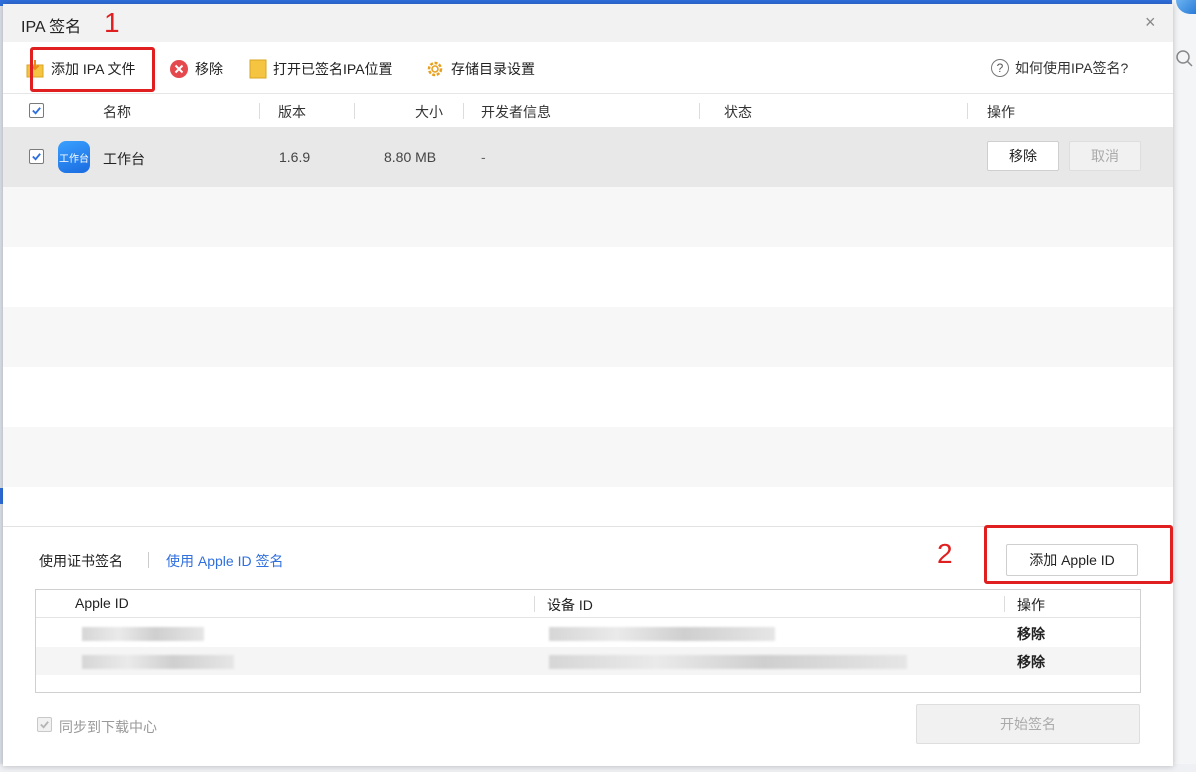  I want to click on open-signed-location-label: 打开已签名IPA位置, so click(333, 69).